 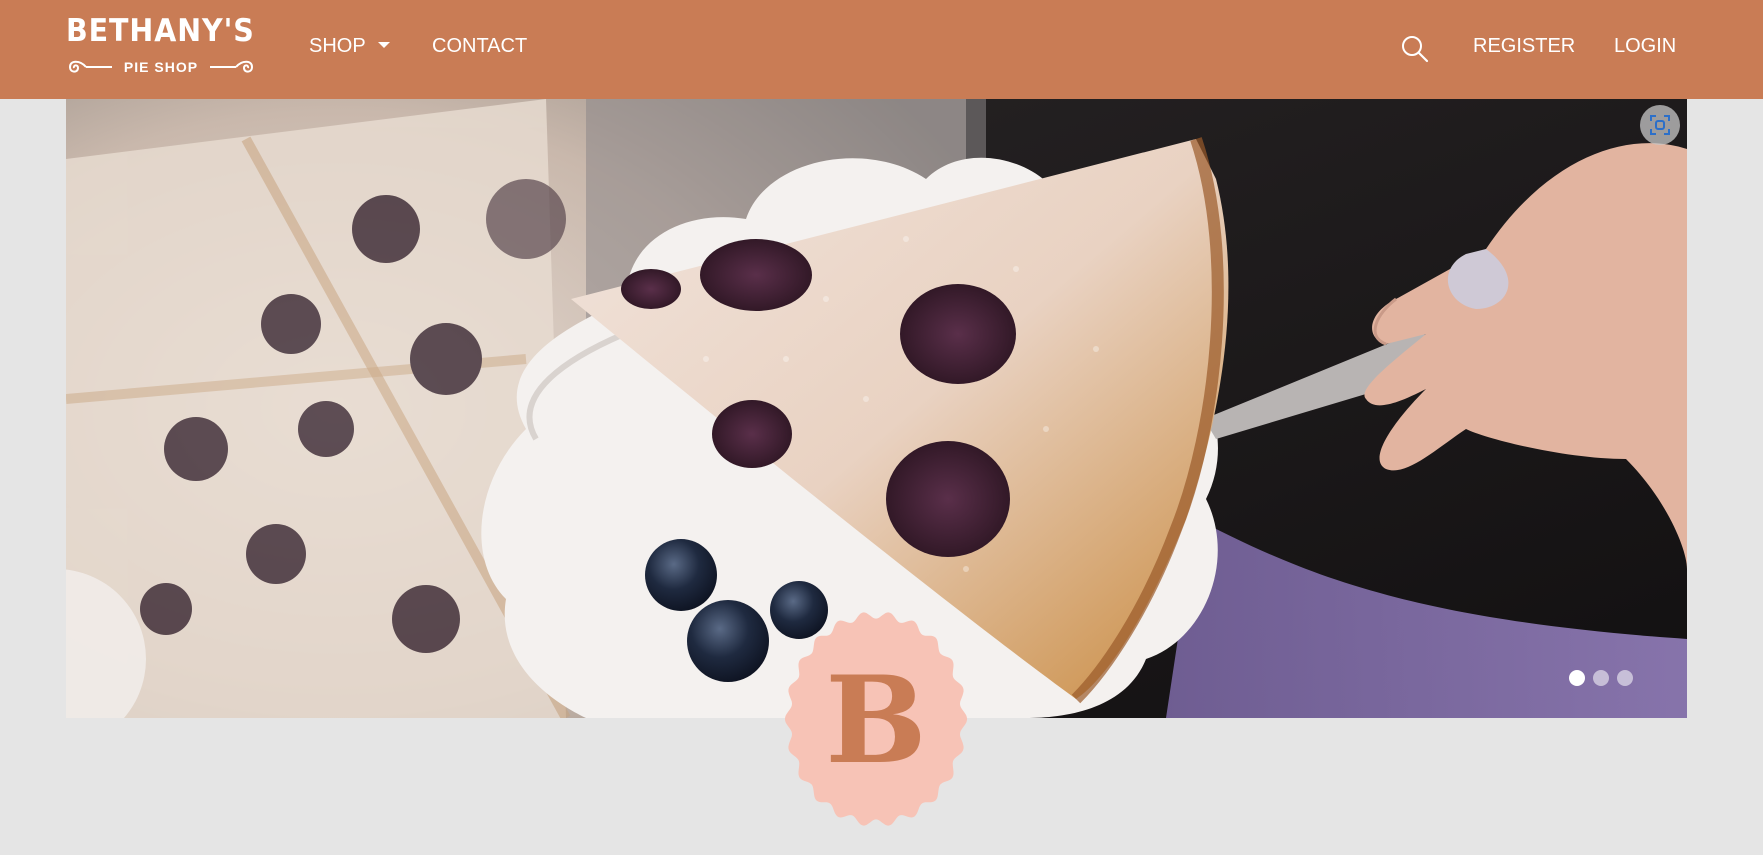 I want to click on caret-down-icon, so click(x=383, y=45).